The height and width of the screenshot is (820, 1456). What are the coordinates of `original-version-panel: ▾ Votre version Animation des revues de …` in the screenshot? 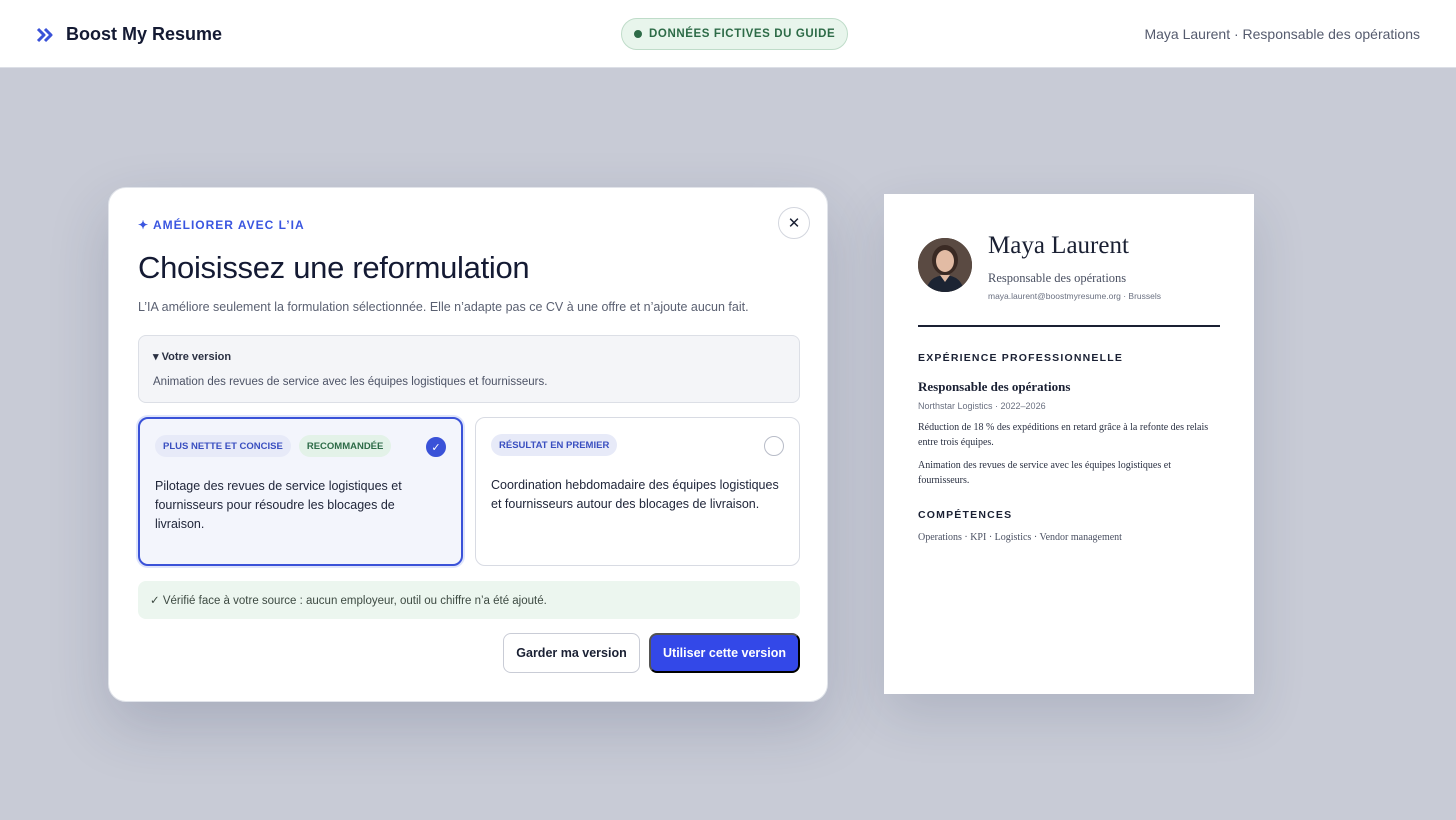 It's located at (469, 369).